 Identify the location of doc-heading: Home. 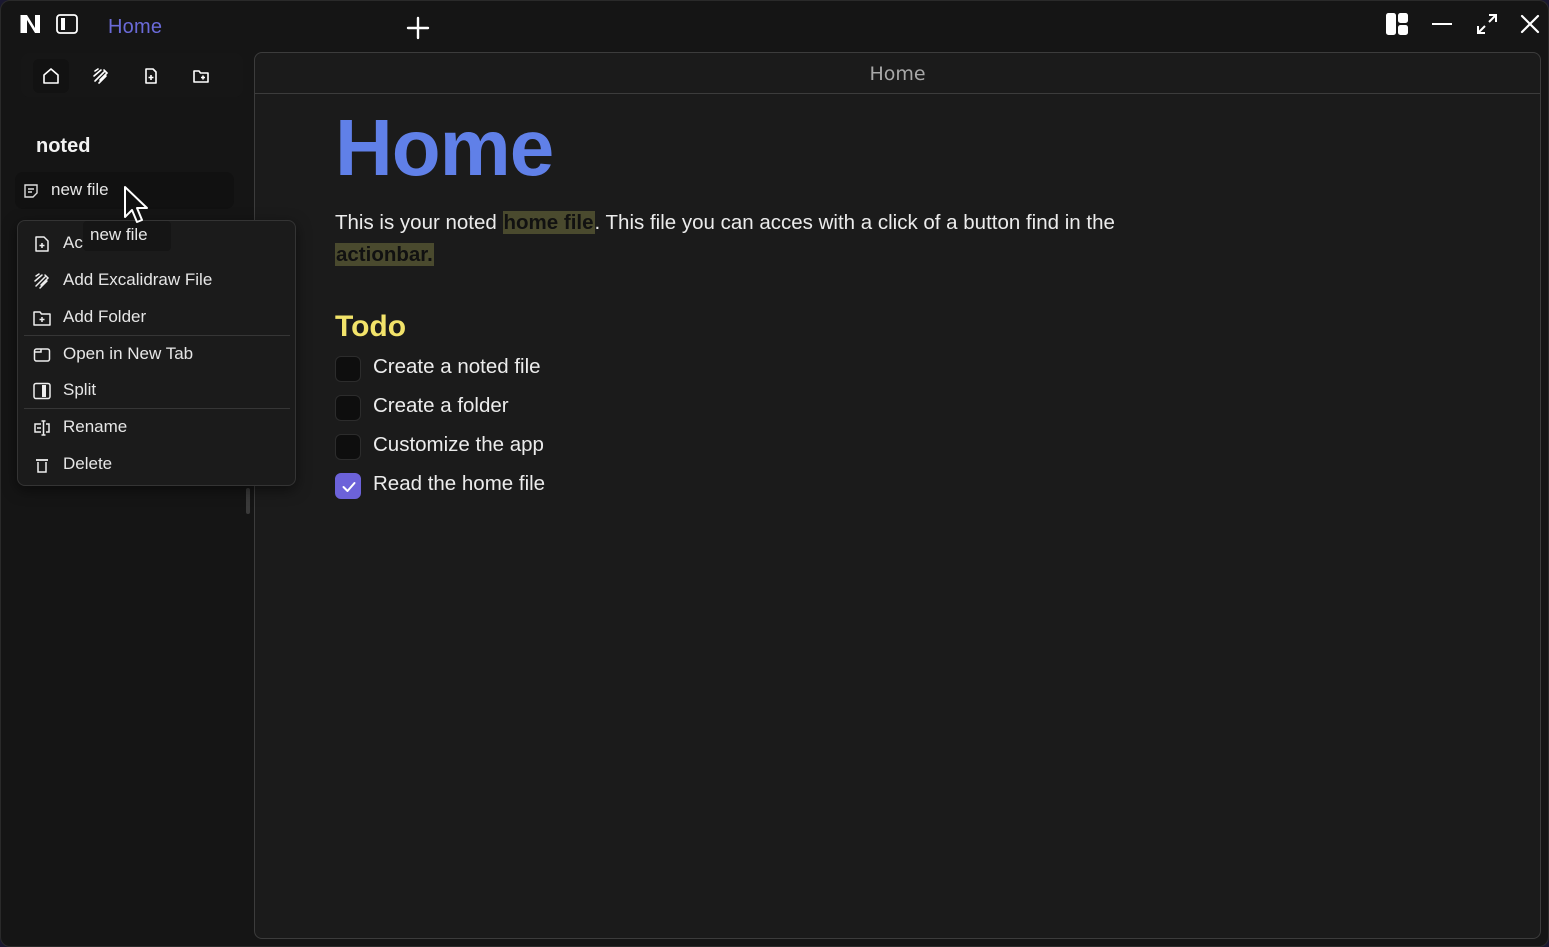
(444, 147).